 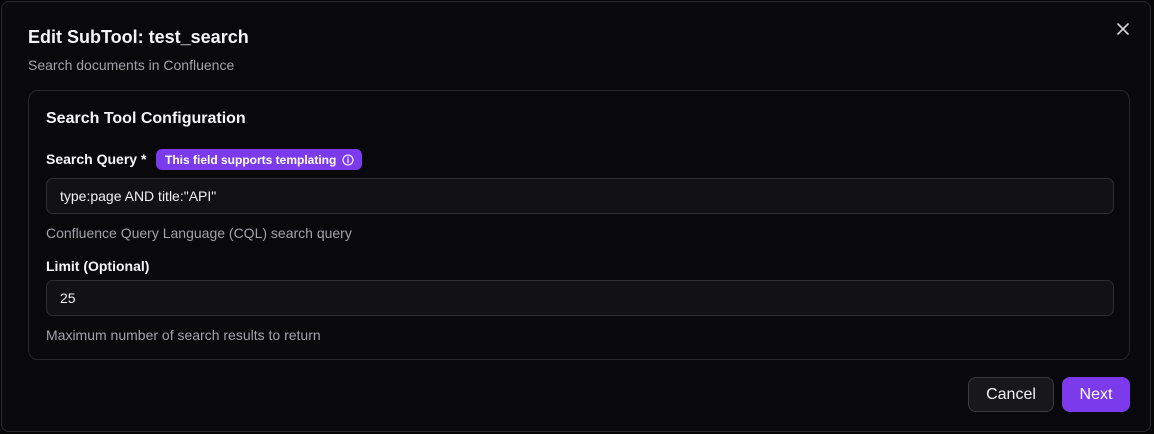 I want to click on close-icon, so click(x=1123, y=29).